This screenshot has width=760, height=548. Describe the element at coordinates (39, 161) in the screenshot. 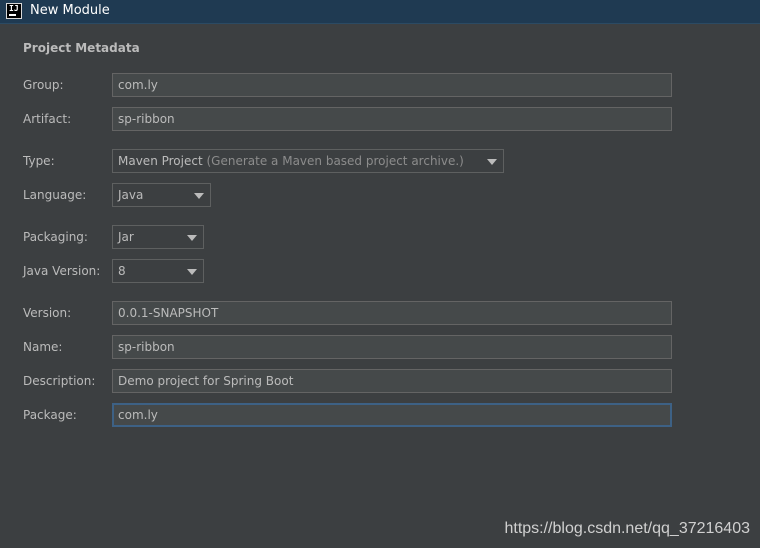

I see `type-label: Type:` at that location.